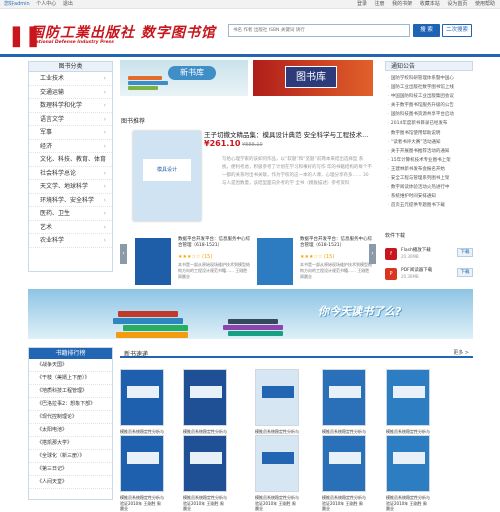  What do you see at coordinates (73, 42) in the screenshot?
I see `logo-subtitle: National Defense Industry Press` at bounding box center [73, 42].